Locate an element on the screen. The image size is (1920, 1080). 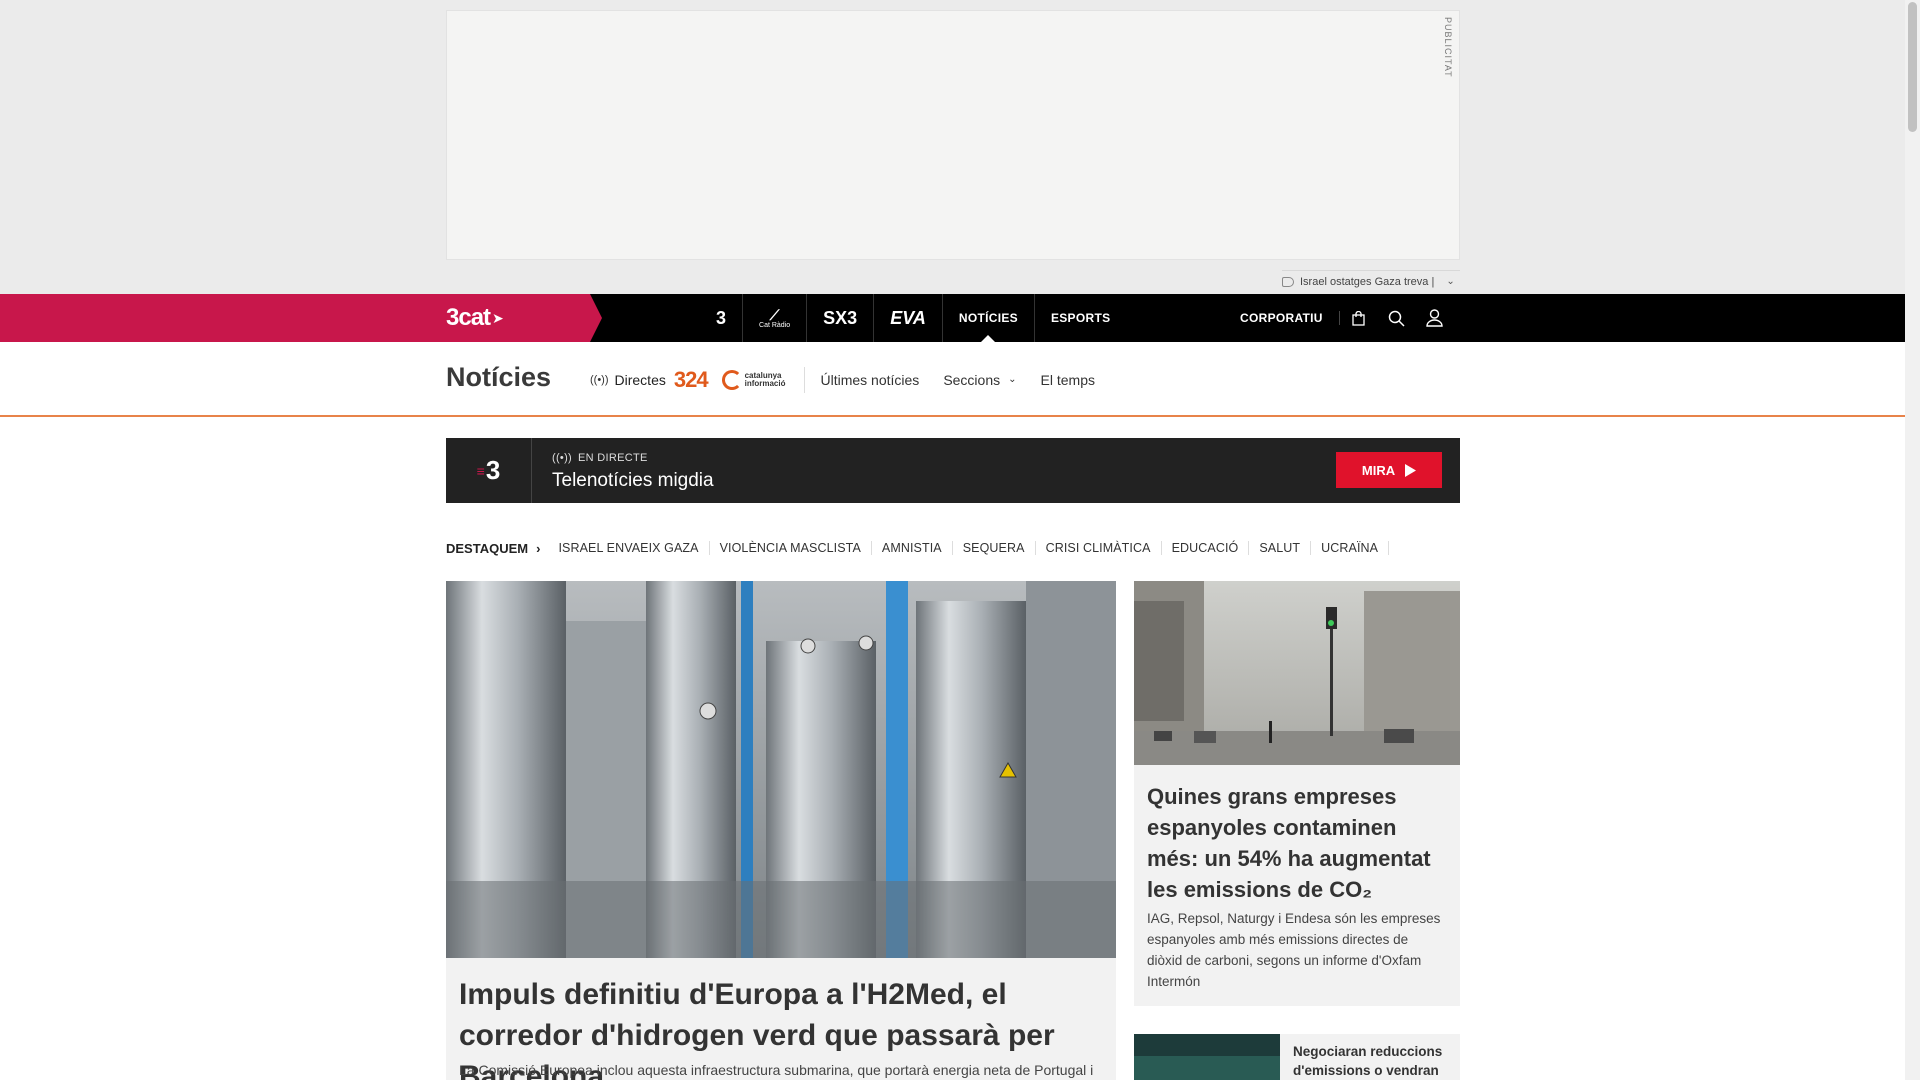
highlights-title-label: DESTAQUEM is located at coordinates (487, 548).